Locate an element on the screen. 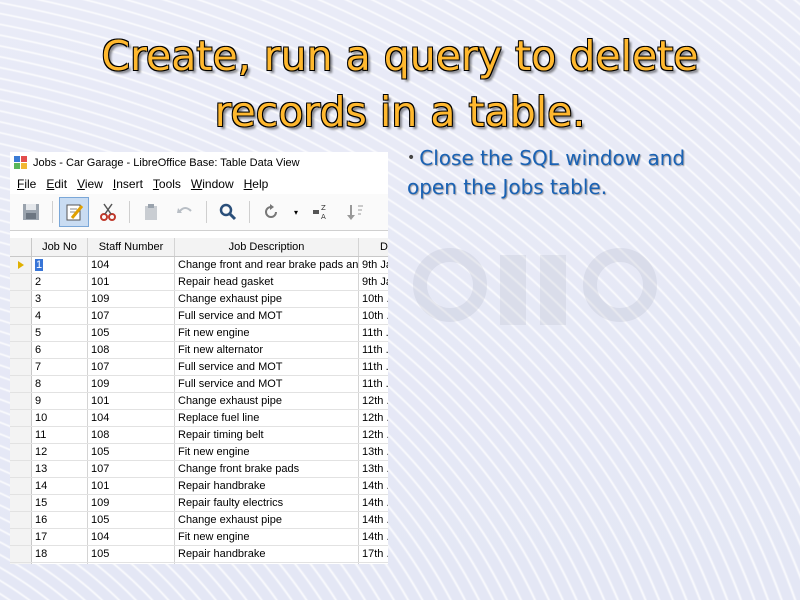 The image size is (800, 600). table-row: 10 104 Replace fuel line 12th . is located at coordinates (199, 418).